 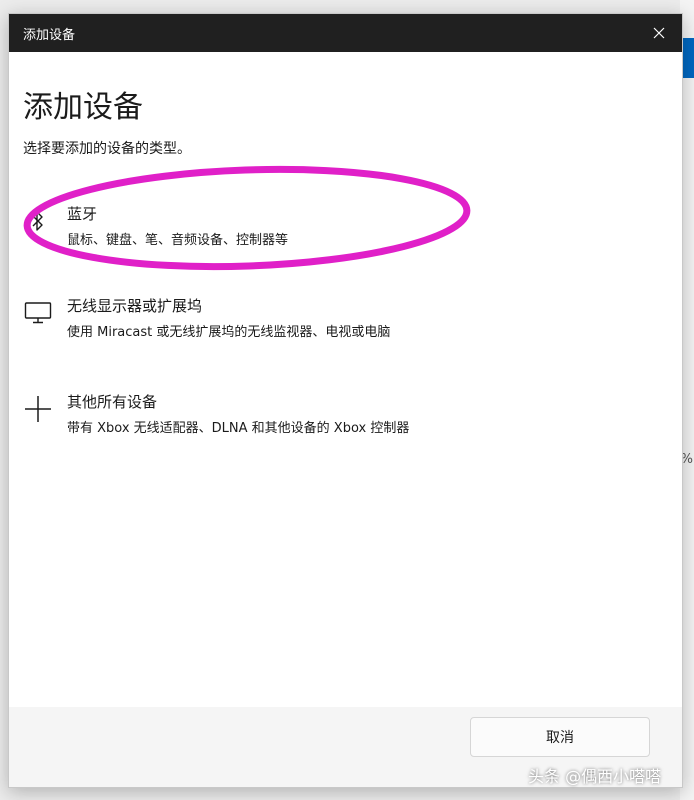 What do you see at coordinates (49, 35) in the screenshot?
I see `window-title: 添加设备` at bounding box center [49, 35].